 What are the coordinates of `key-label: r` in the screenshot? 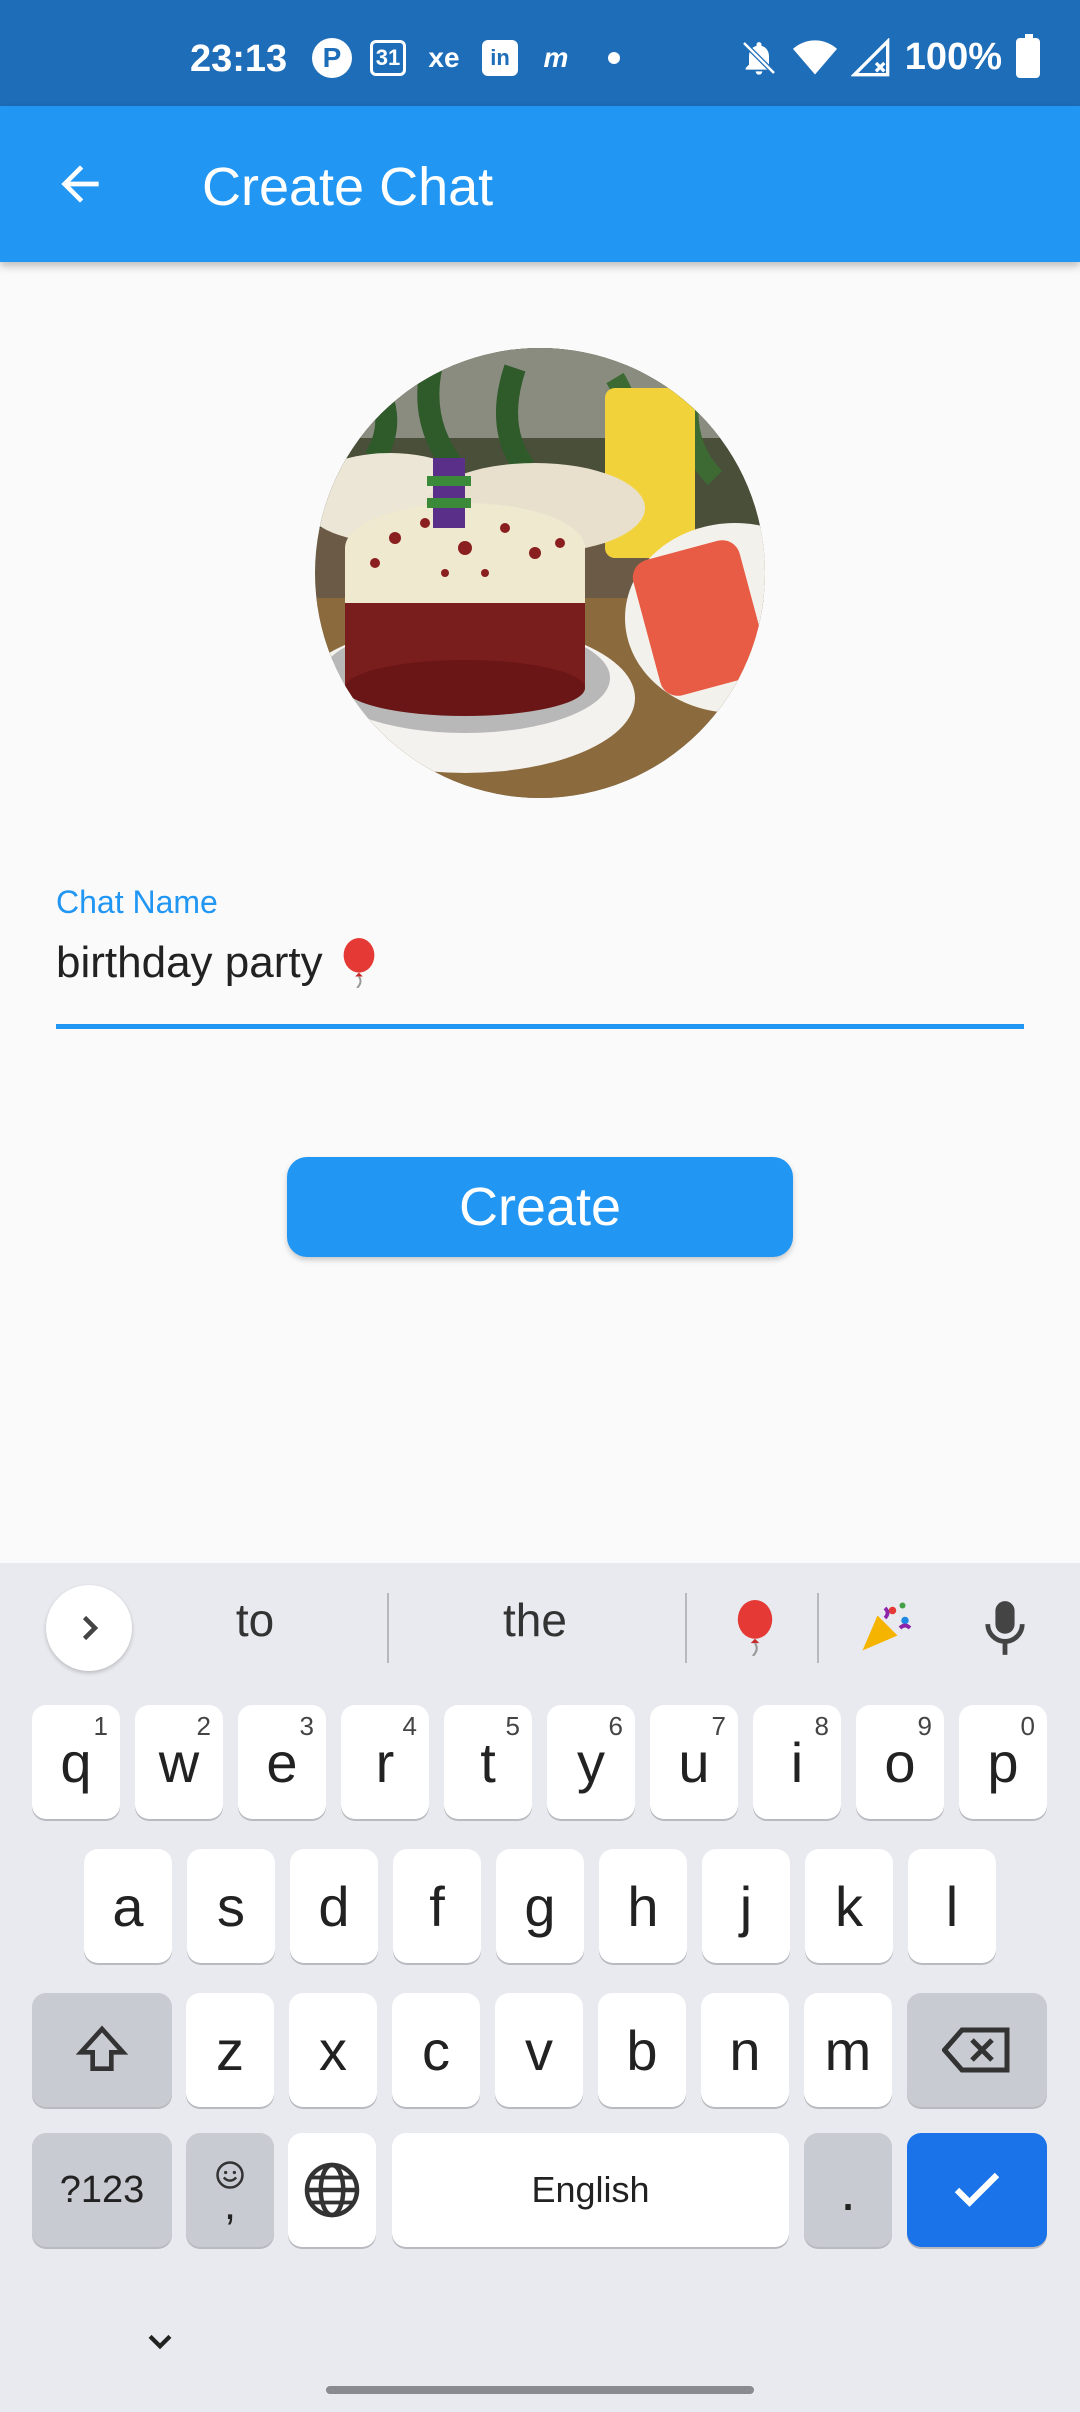 It's located at (385, 1762).